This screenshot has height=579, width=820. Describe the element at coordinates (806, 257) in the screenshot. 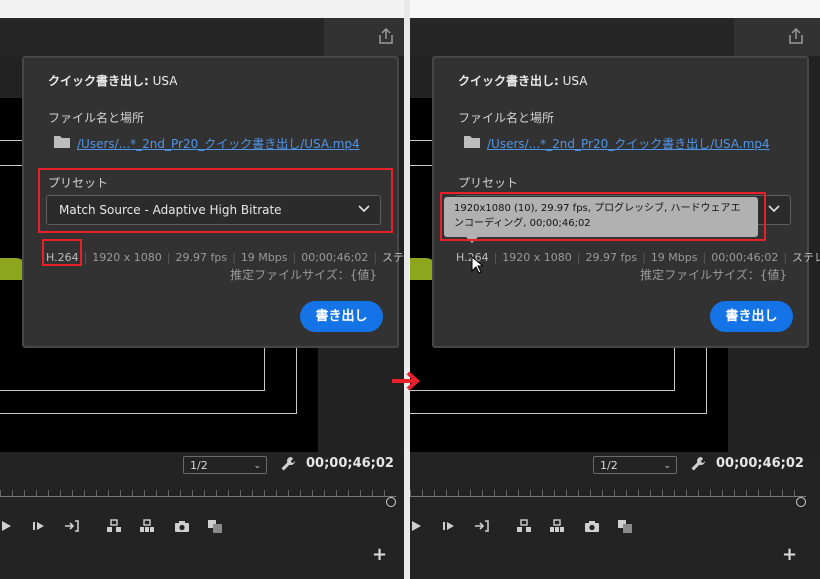

I see `audio-info: ステレオ` at that location.